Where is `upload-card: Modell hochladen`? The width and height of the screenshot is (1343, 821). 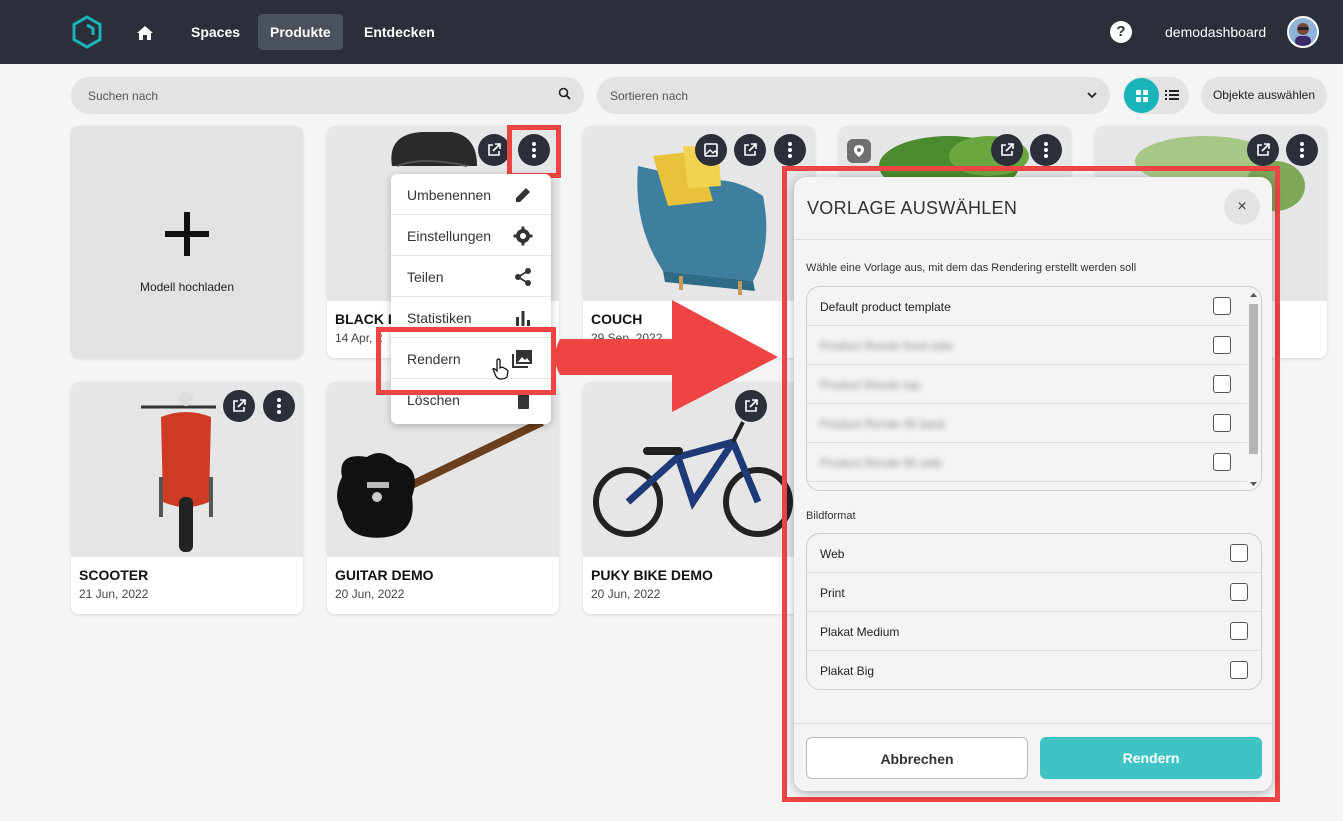
upload-card: Modell hochladen is located at coordinates (187, 242).